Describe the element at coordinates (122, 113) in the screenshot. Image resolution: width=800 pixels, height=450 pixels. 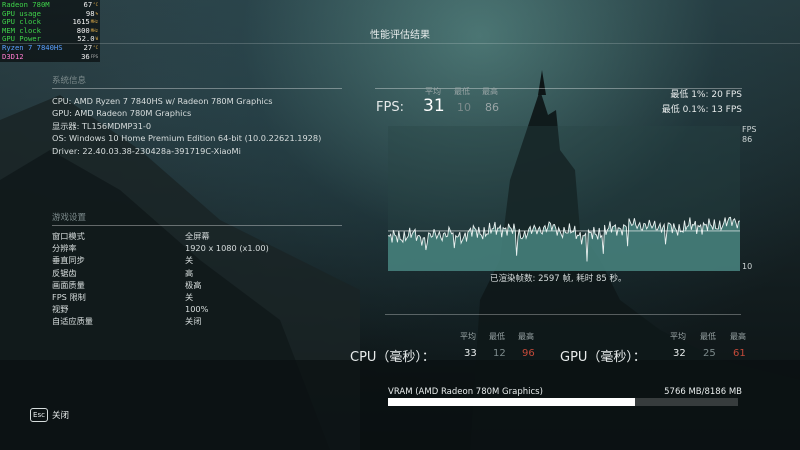
I see `system-info-gpu: GPU: AMD Radeon 780M Graphics` at that location.